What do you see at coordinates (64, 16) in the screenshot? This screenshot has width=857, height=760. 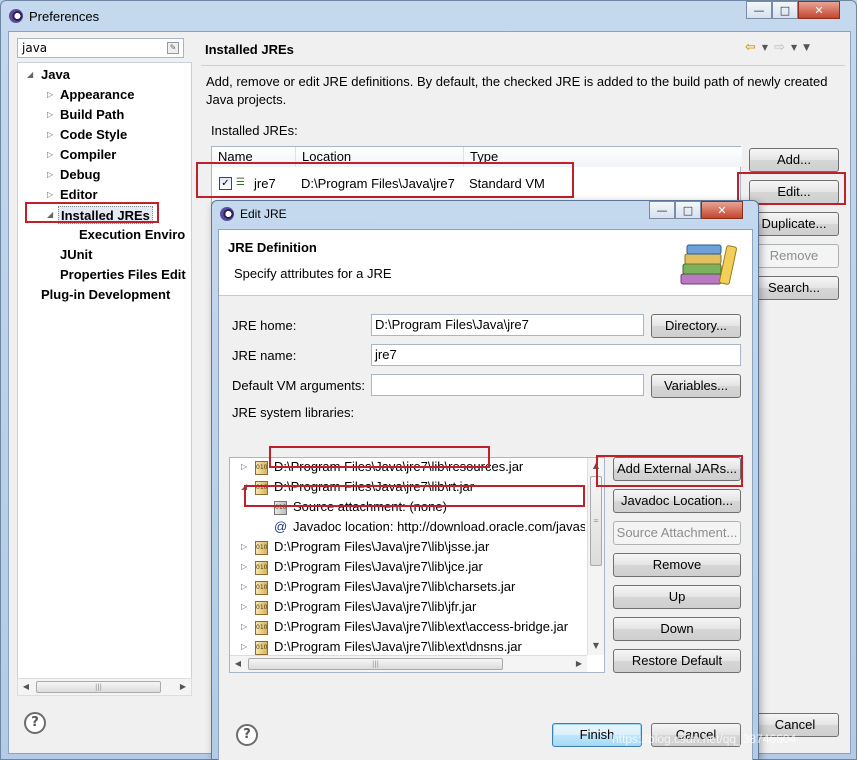 I see `preferences-title: Preferences` at bounding box center [64, 16].